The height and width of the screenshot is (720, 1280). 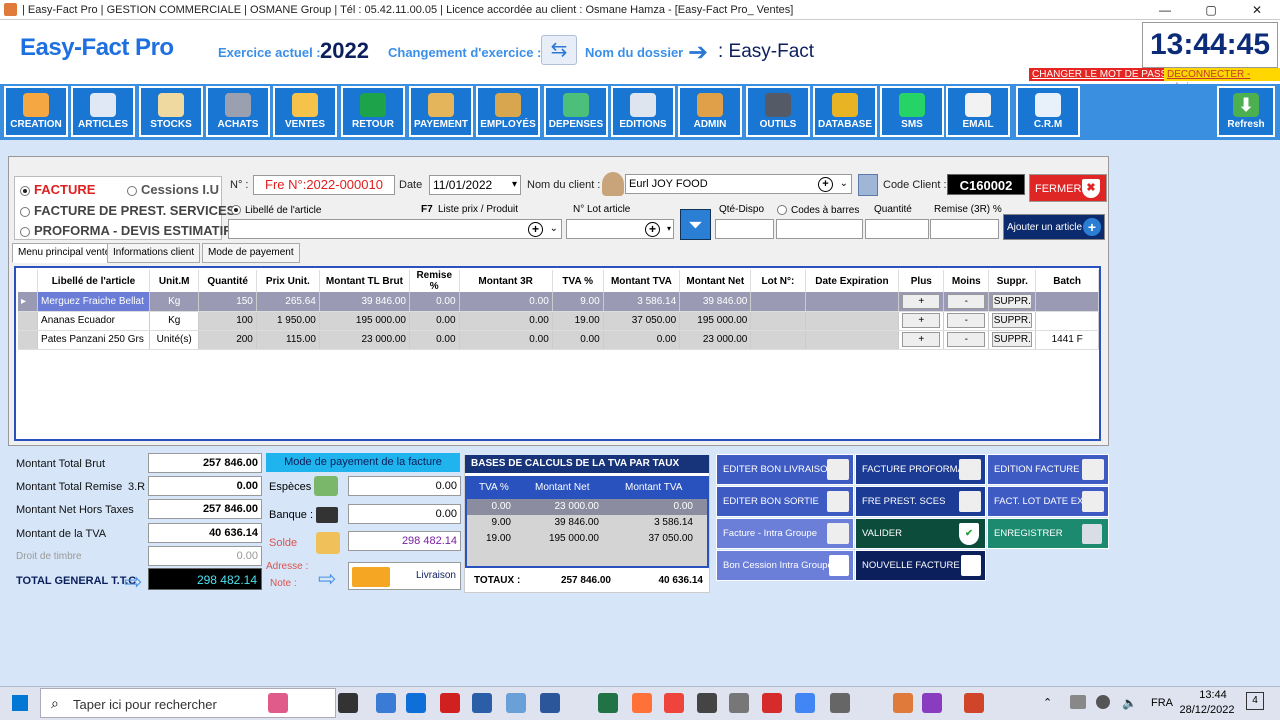 What do you see at coordinates (978, 111) in the screenshot?
I see `toolbar-email-button: EMAIL` at bounding box center [978, 111].